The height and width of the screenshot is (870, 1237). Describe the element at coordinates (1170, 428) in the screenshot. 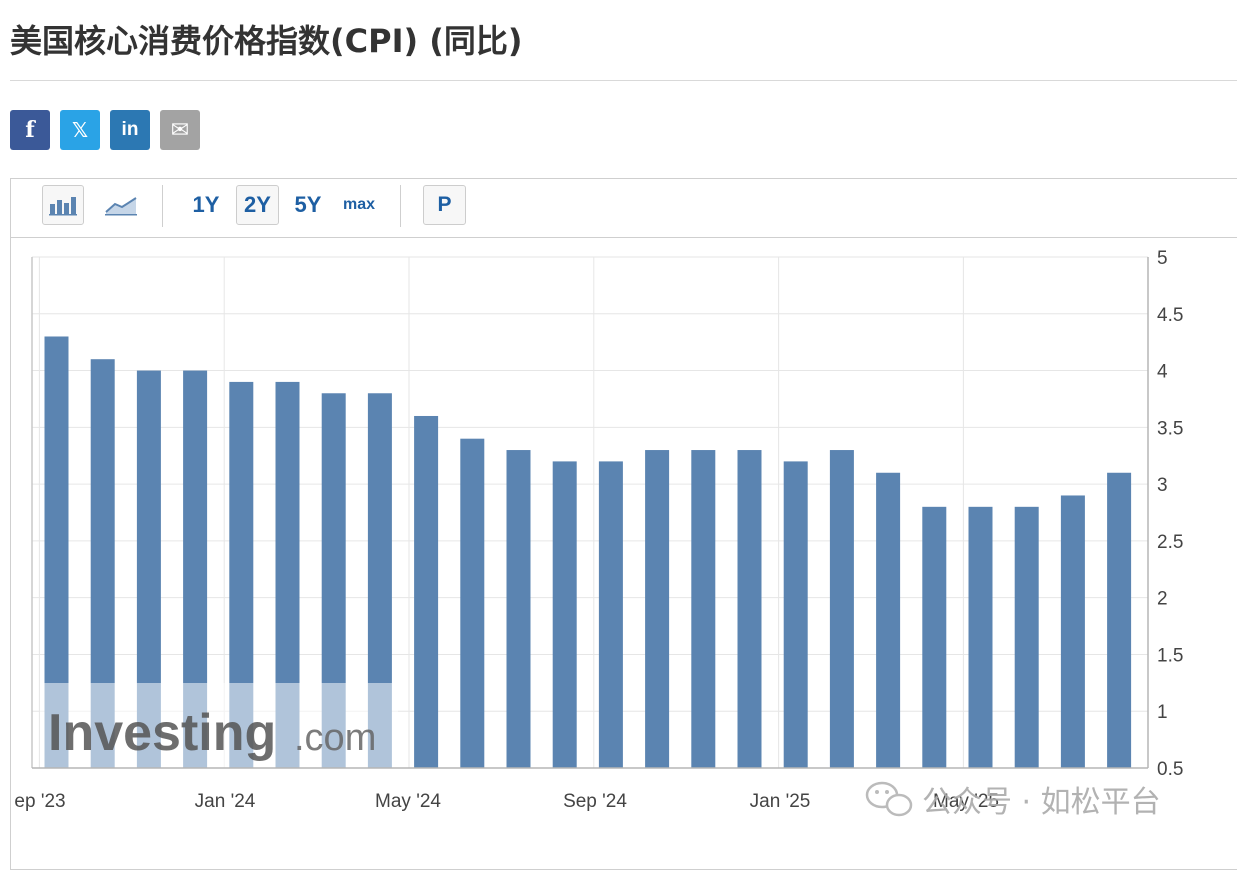

I see `y-tick-label: 3.5` at that location.